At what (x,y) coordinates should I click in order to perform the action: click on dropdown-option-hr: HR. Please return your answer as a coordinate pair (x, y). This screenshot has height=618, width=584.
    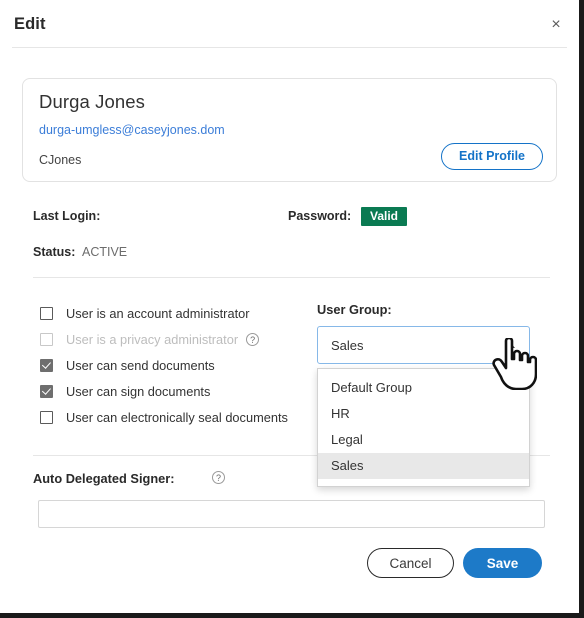
    Looking at the image, I should click on (423, 414).